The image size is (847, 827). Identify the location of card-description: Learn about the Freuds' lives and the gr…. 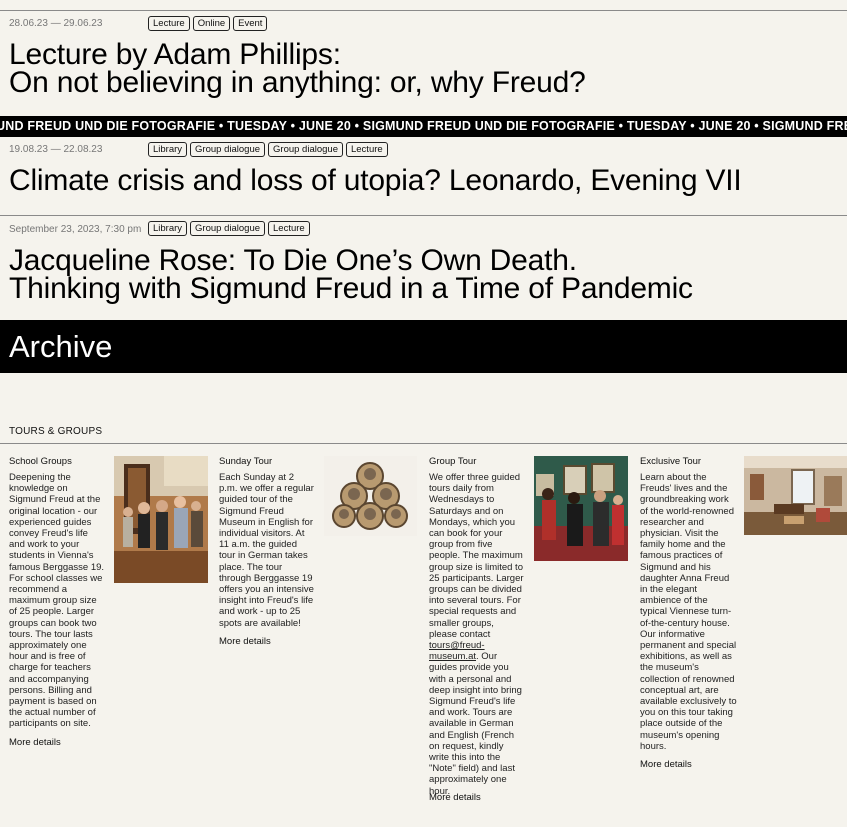
(688, 612).